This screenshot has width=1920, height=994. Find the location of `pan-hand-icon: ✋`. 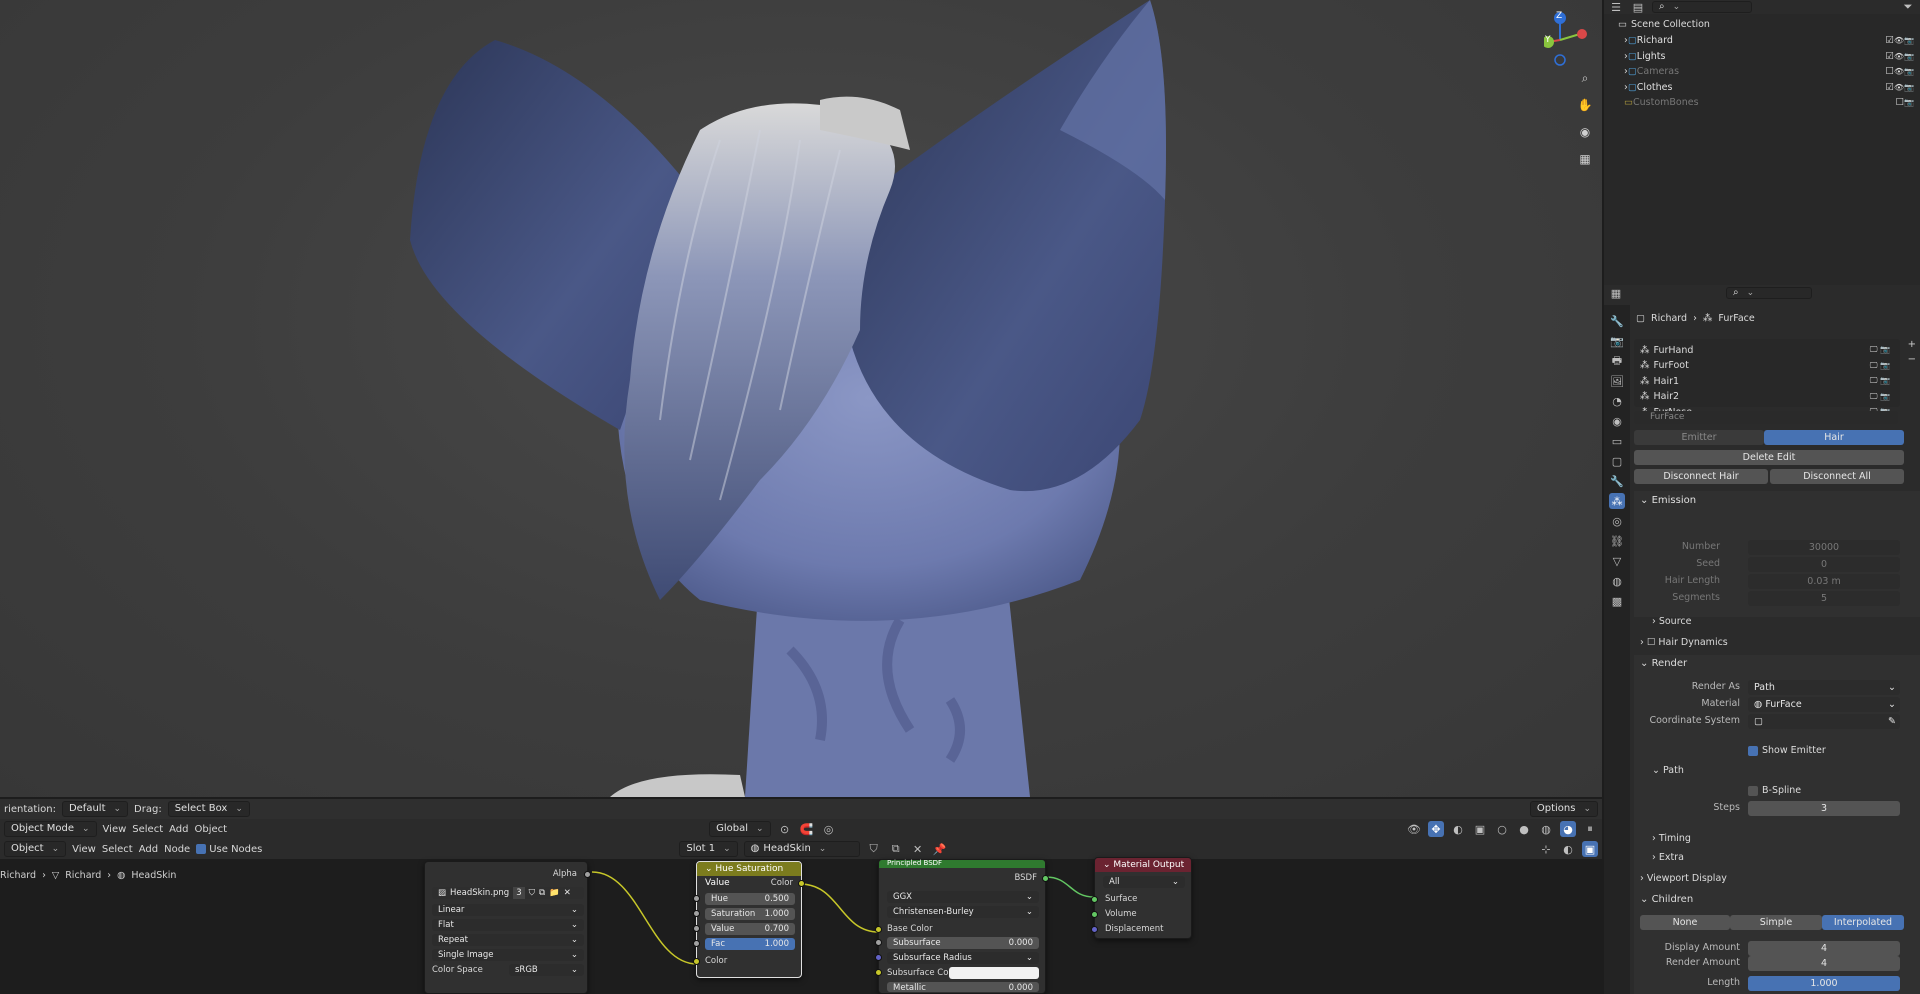

pan-hand-icon: ✋ is located at coordinates (1585, 105).